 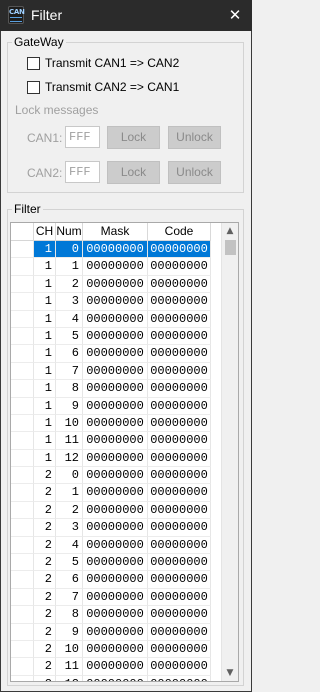 I want to click on table-row: 1 1 00000000 00000000, so click(x=111, y=267).